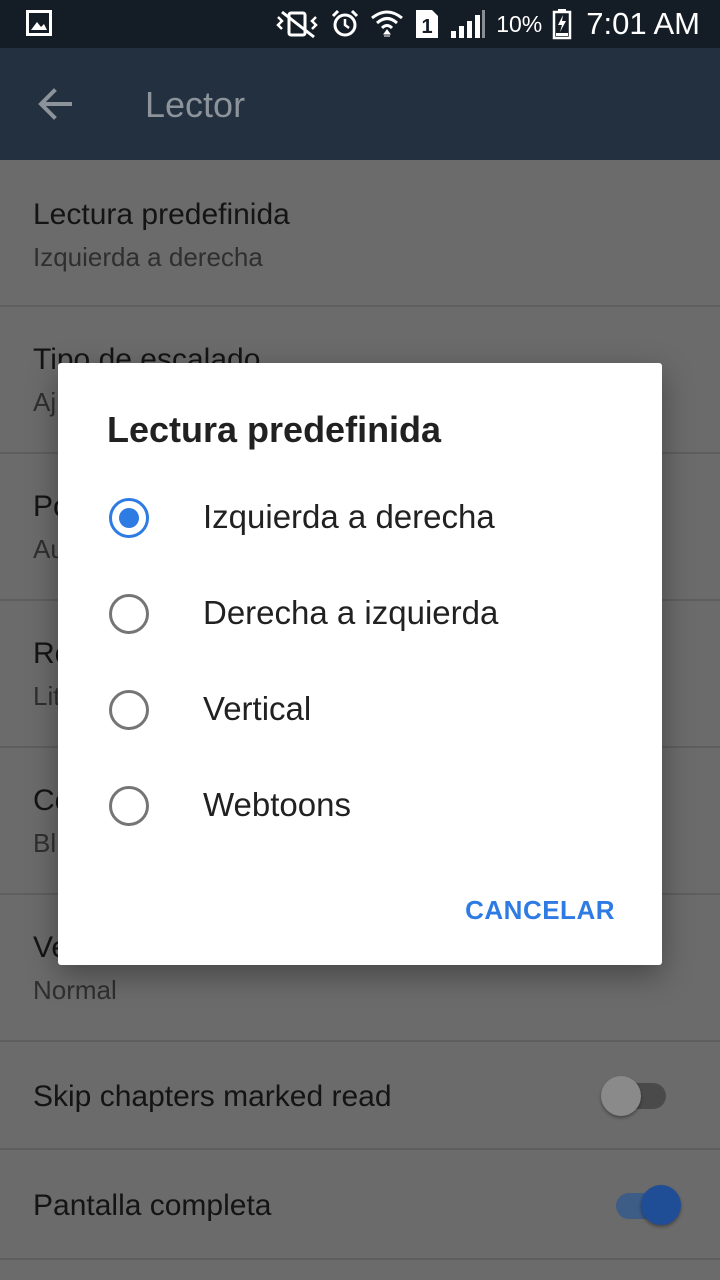  I want to click on setting-title: Lectura predefinida, so click(161, 214).